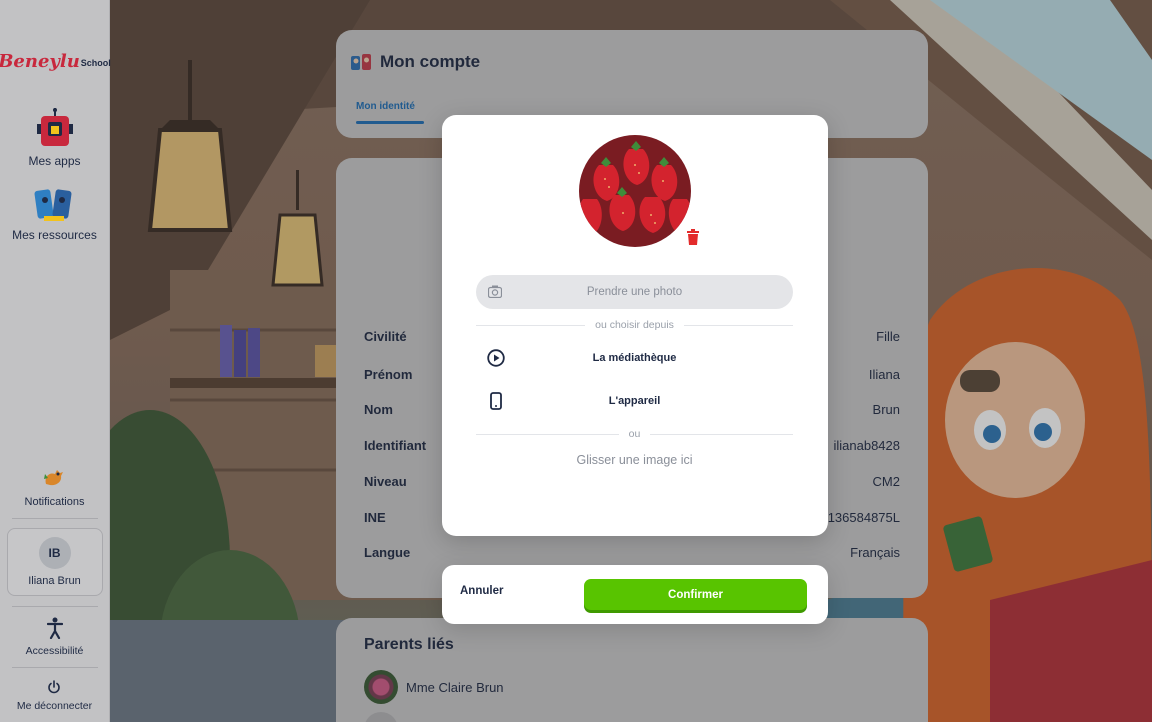 This screenshot has height=722, width=1152. Describe the element at coordinates (54, 696) in the screenshot. I see `sidebar-item-logout: Me déconnecter` at that location.